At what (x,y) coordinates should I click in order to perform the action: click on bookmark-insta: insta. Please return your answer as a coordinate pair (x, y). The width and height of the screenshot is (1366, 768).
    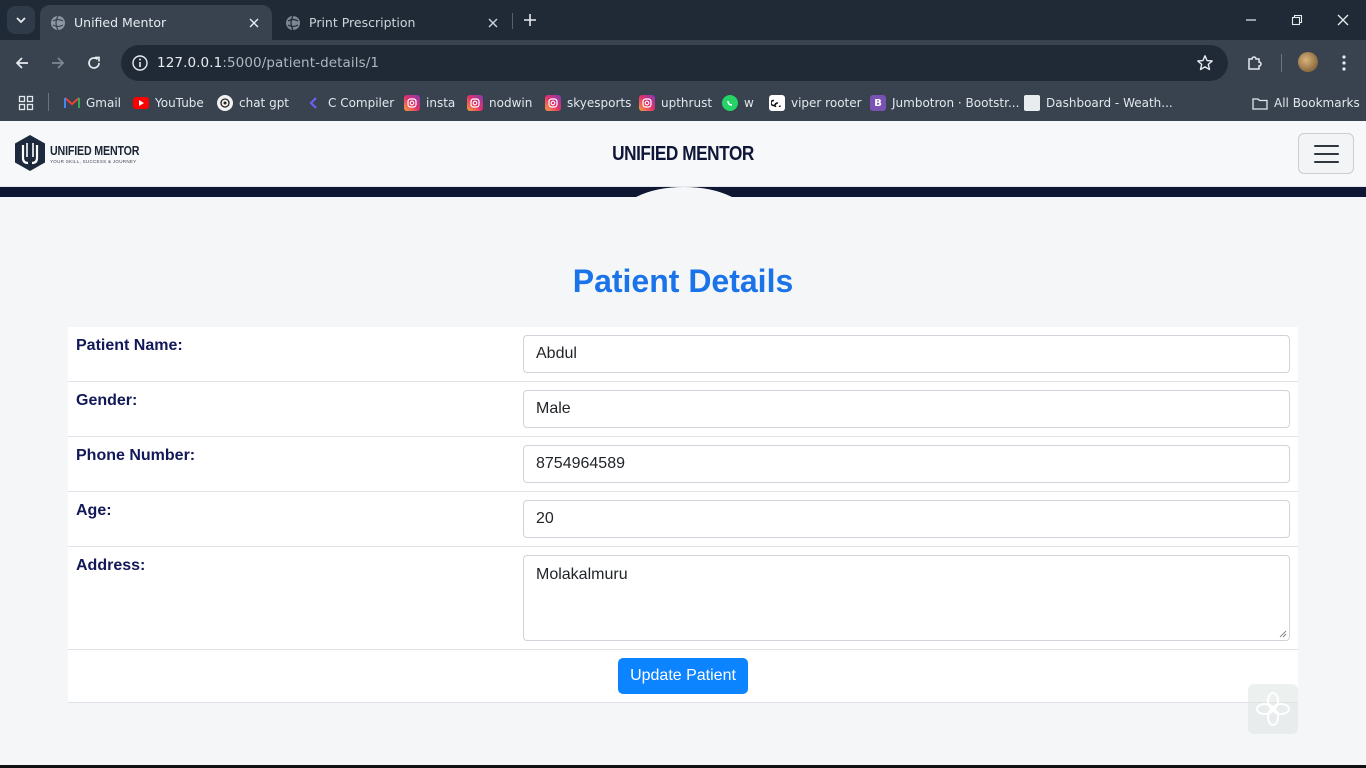
    Looking at the image, I should click on (429, 103).